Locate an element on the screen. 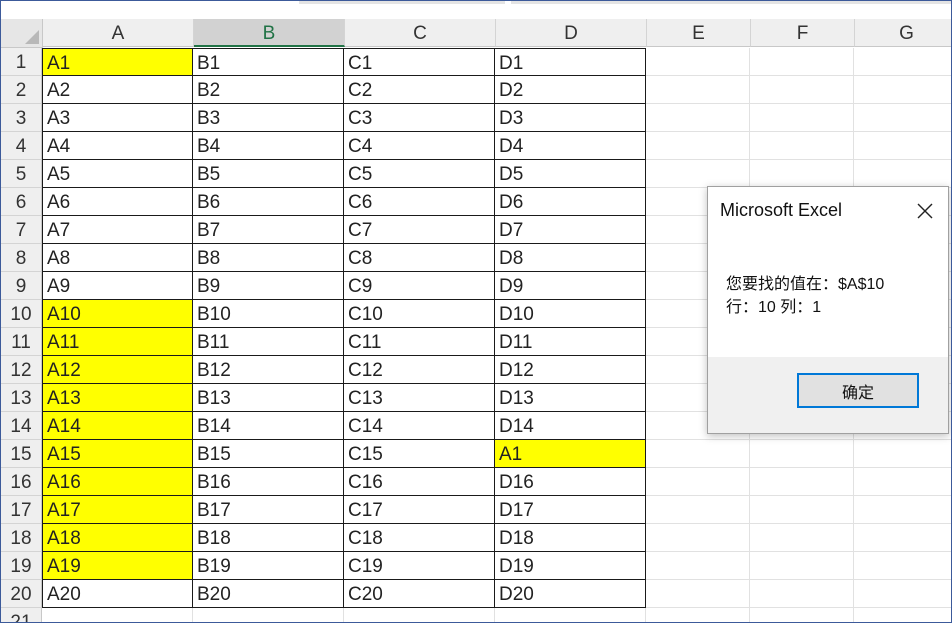  cell: D20 is located at coordinates (570, 594).